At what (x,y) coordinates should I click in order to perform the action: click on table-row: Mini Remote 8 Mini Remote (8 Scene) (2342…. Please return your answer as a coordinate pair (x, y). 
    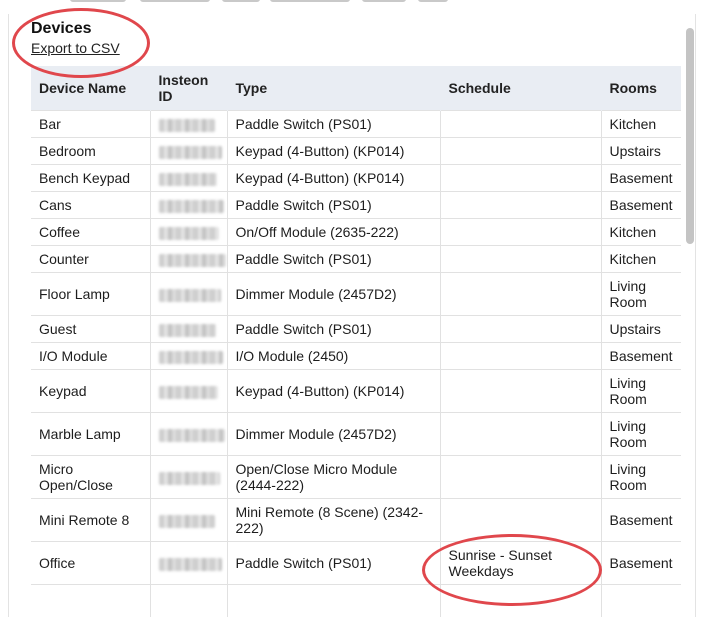
    Looking at the image, I should click on (356, 520).